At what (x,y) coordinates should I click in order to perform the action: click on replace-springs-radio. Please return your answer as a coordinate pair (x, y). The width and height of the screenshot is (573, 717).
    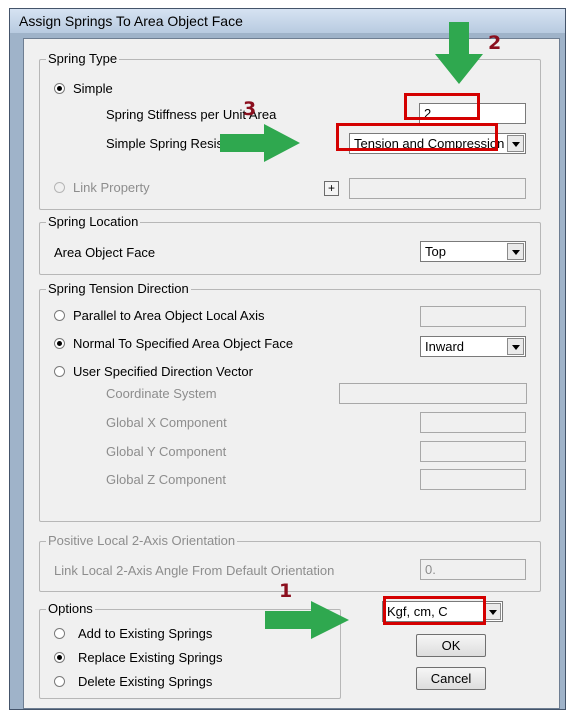
    Looking at the image, I should click on (59, 657).